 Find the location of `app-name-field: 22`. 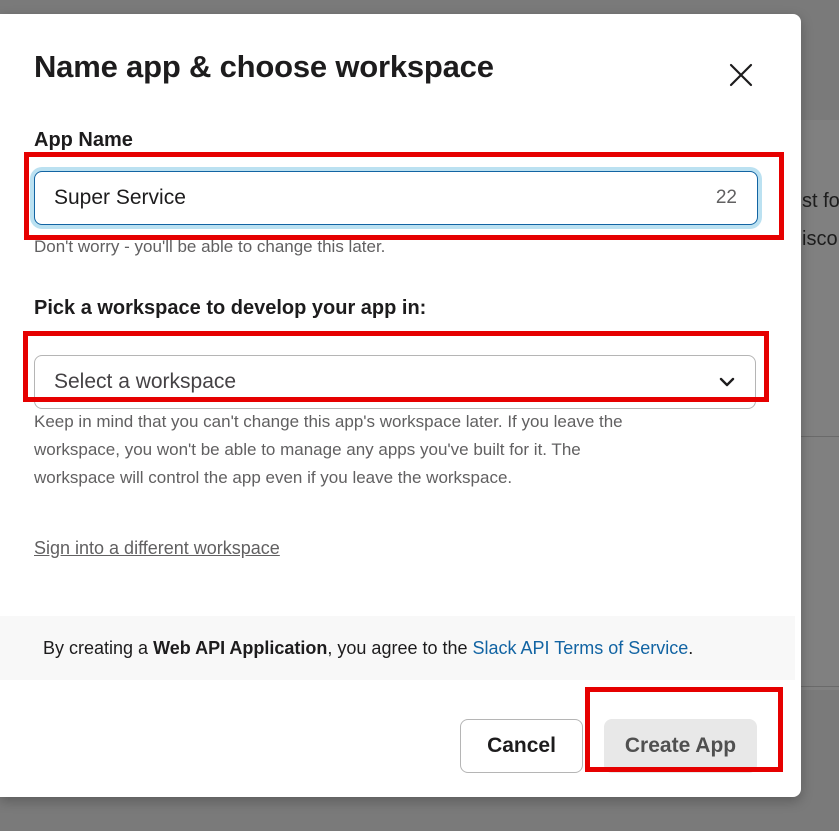

app-name-field: 22 is located at coordinates (396, 198).